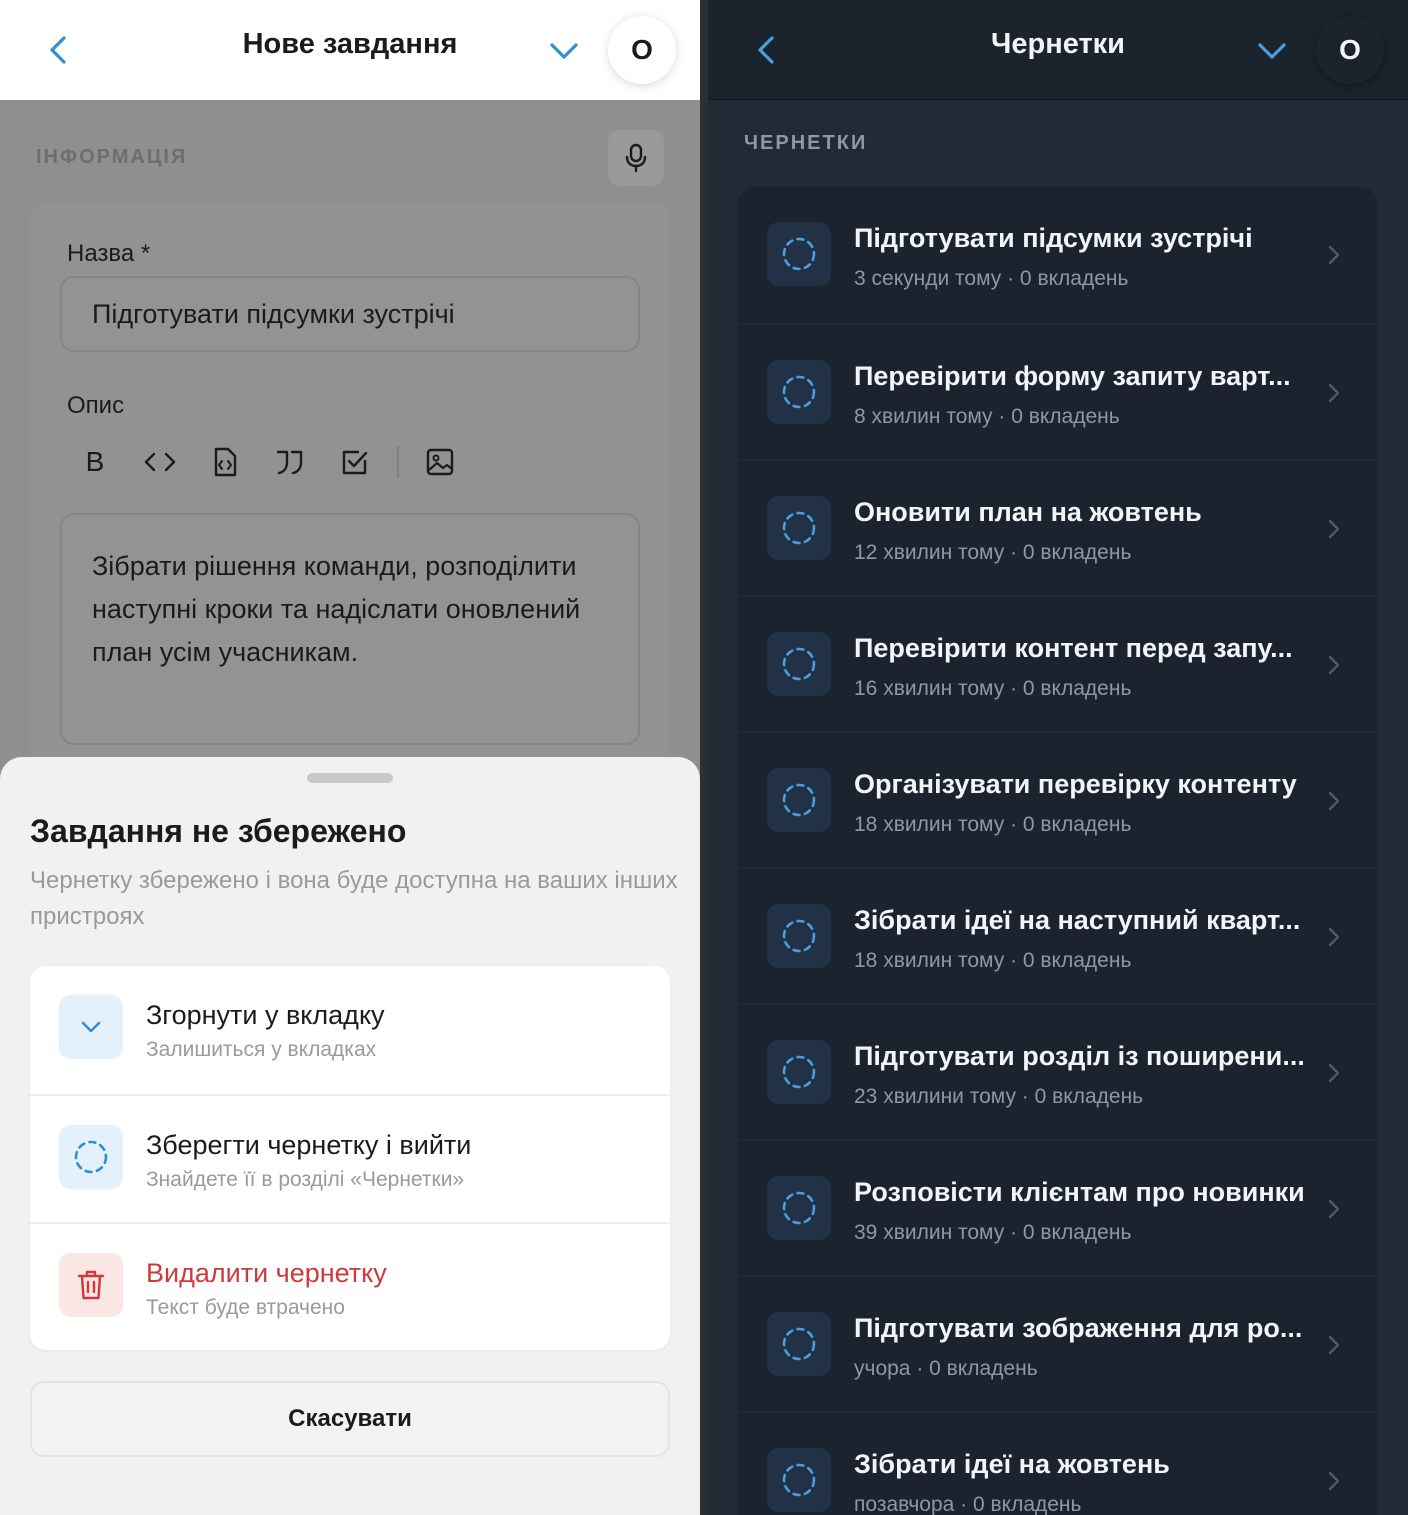 This screenshot has height=1515, width=1408. Describe the element at coordinates (266, 1273) in the screenshot. I see `option-title: Видалити чернетку` at that location.